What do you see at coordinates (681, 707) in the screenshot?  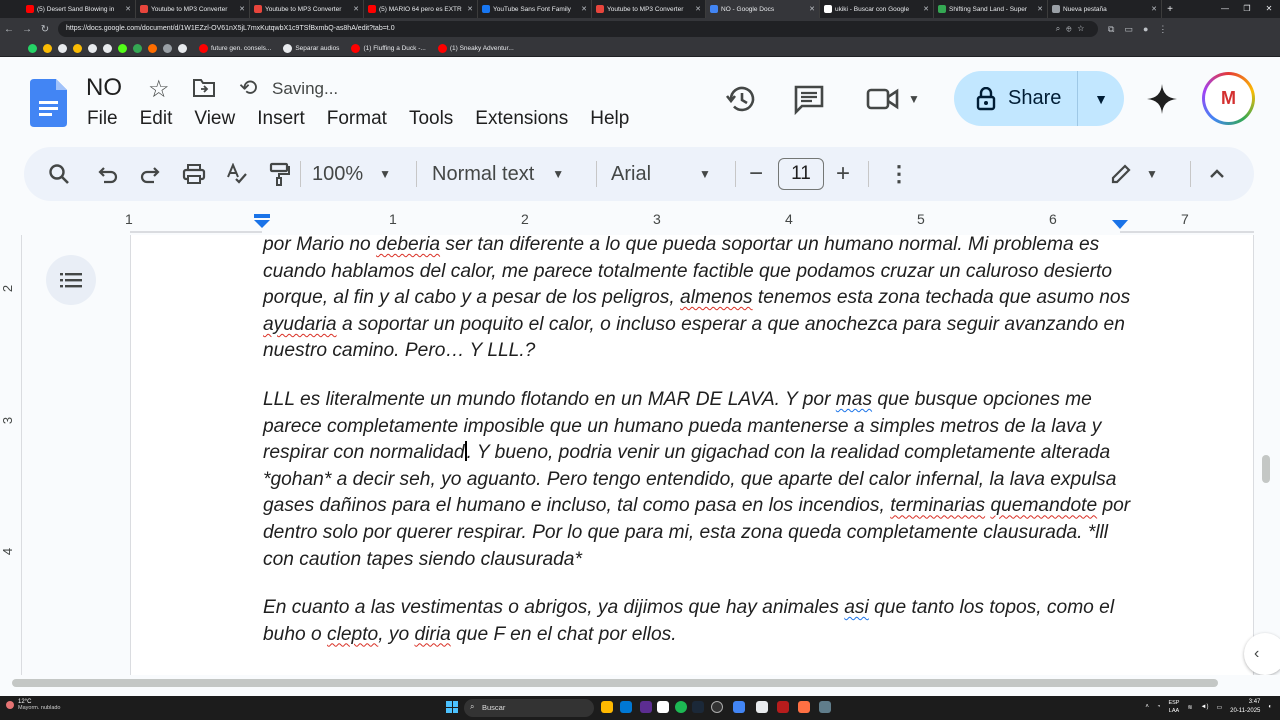 I see `spotify-icon` at bounding box center [681, 707].